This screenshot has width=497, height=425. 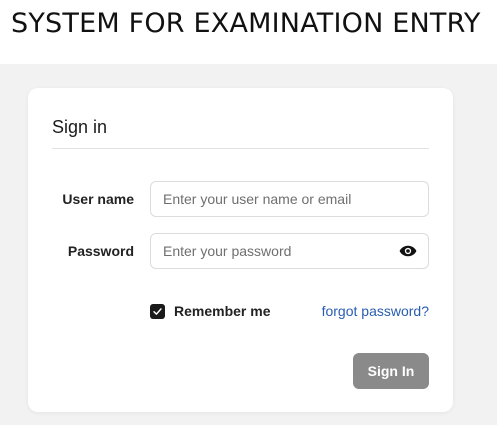 I want to click on app-title: SYSTEM FOR EXAMINATION ENTRY, so click(x=246, y=23).